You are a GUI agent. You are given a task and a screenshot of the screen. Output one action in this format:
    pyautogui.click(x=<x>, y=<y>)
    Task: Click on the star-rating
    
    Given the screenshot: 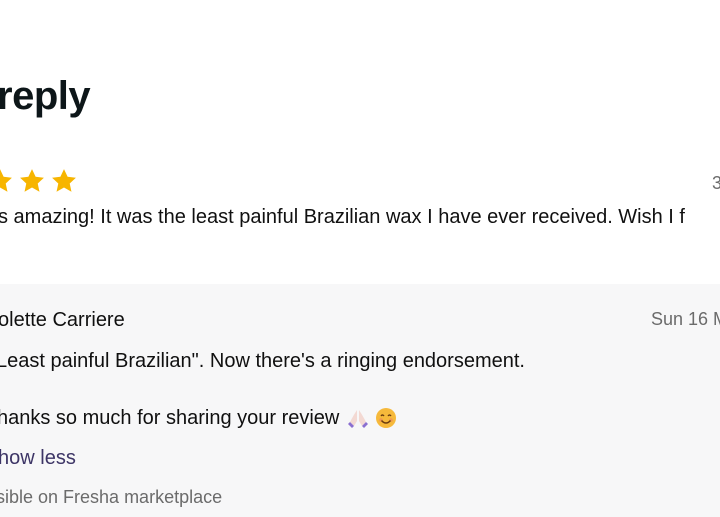 What is the action you would take?
    pyautogui.click(x=39, y=181)
    